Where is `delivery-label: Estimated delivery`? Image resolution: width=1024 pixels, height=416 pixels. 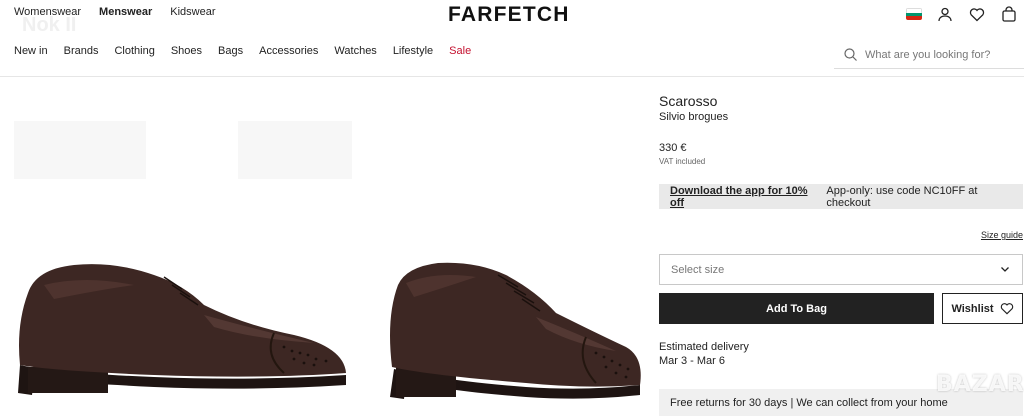 delivery-label: Estimated delivery is located at coordinates (704, 347).